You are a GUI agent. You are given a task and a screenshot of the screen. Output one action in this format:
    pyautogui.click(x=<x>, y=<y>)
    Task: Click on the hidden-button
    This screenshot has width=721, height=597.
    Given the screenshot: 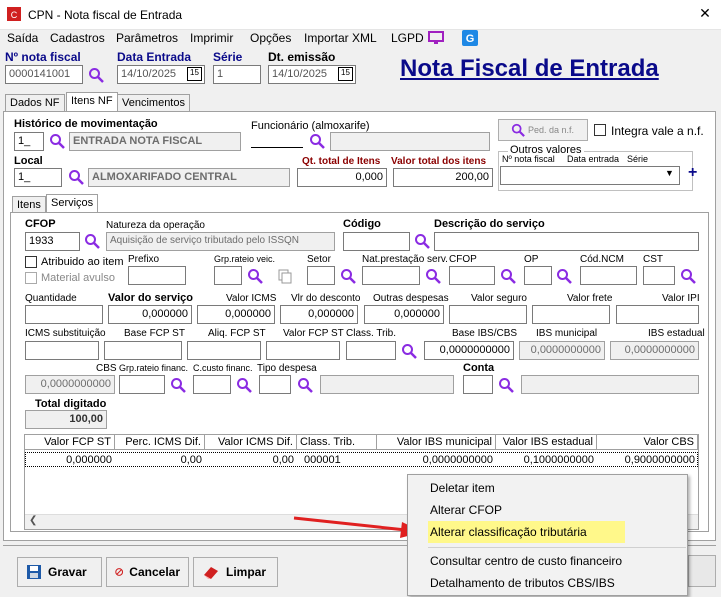 What is the action you would take?
    pyautogui.click(x=702, y=571)
    